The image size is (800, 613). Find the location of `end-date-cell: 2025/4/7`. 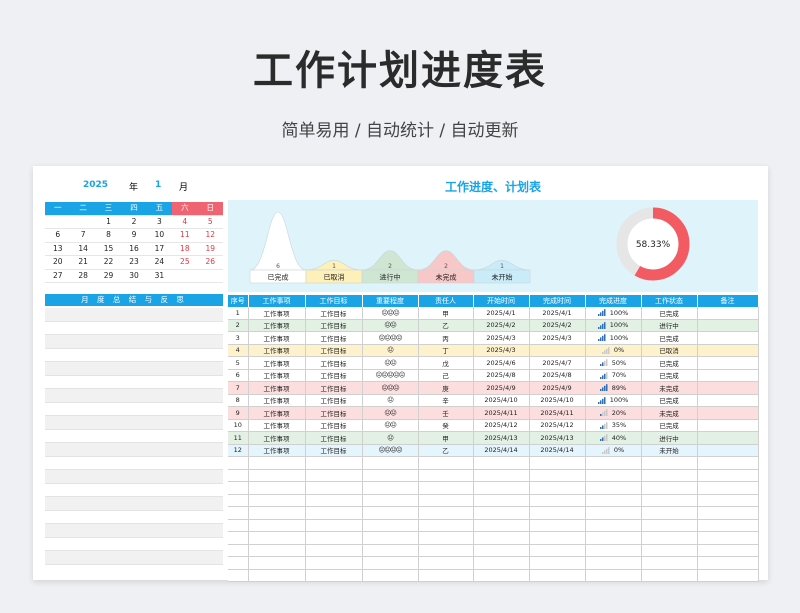

end-date-cell: 2025/4/7 is located at coordinates (557, 363).